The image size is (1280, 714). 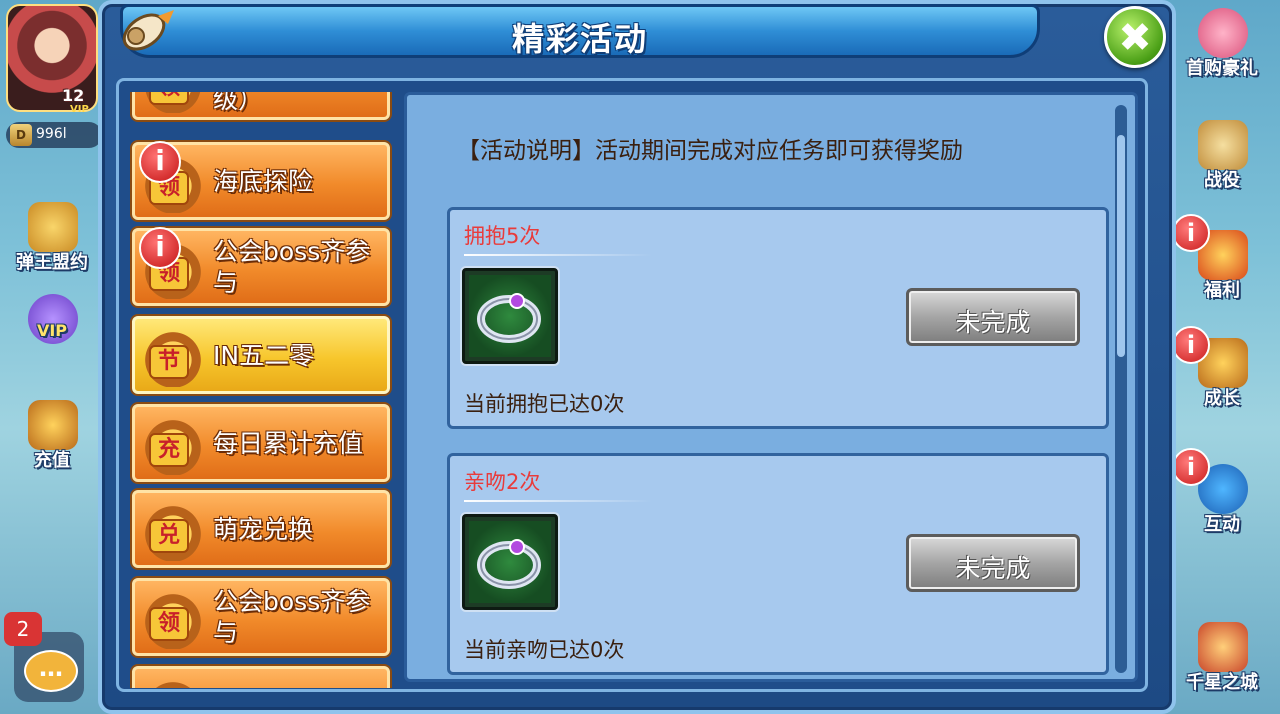 I want to click on chat-unread-count: 2, so click(x=23, y=629).